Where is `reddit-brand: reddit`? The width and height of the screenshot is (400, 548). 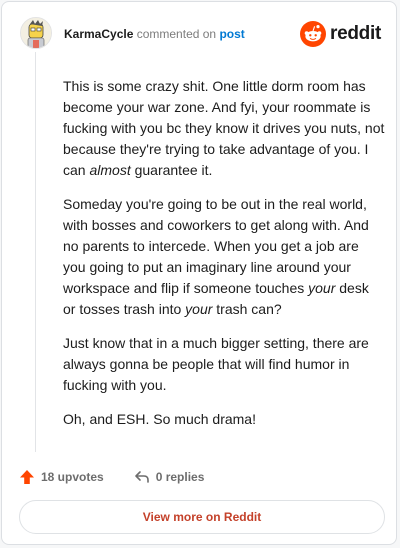 reddit-brand: reddit is located at coordinates (340, 34).